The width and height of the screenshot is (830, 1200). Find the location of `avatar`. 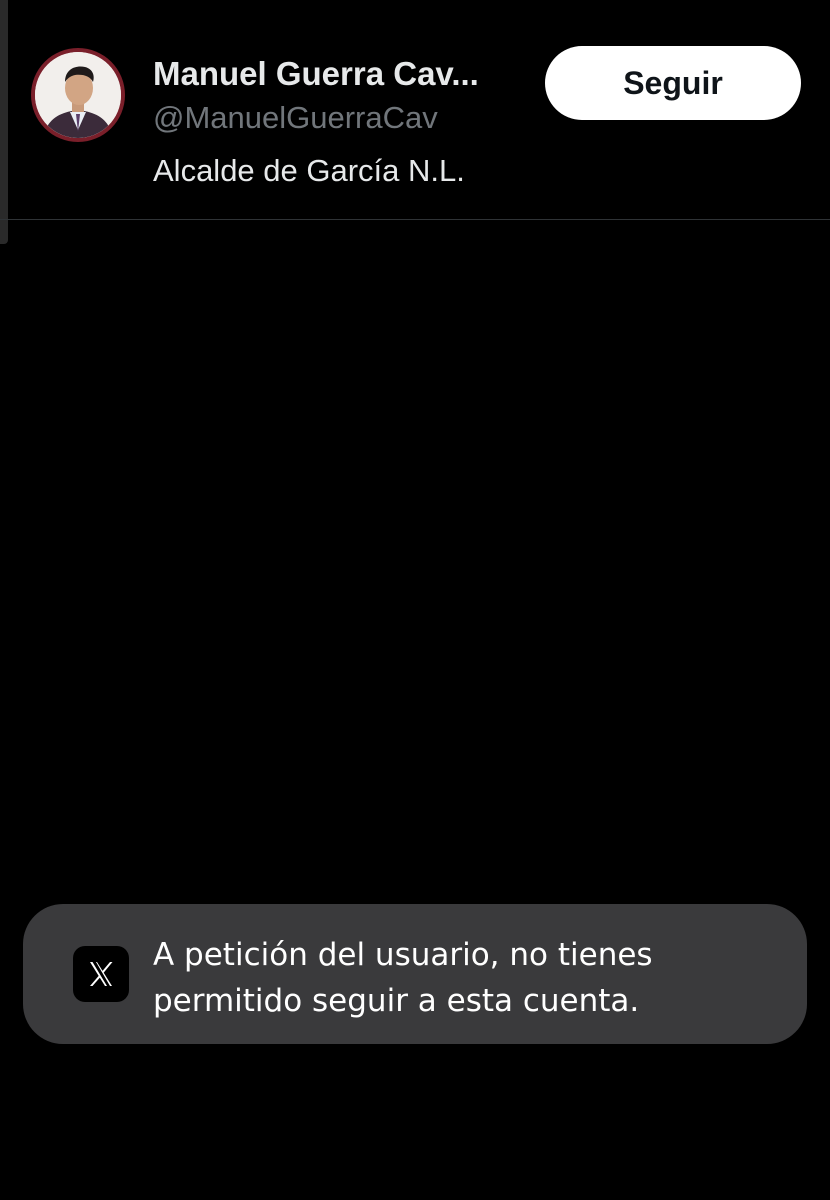

avatar is located at coordinates (78, 95).